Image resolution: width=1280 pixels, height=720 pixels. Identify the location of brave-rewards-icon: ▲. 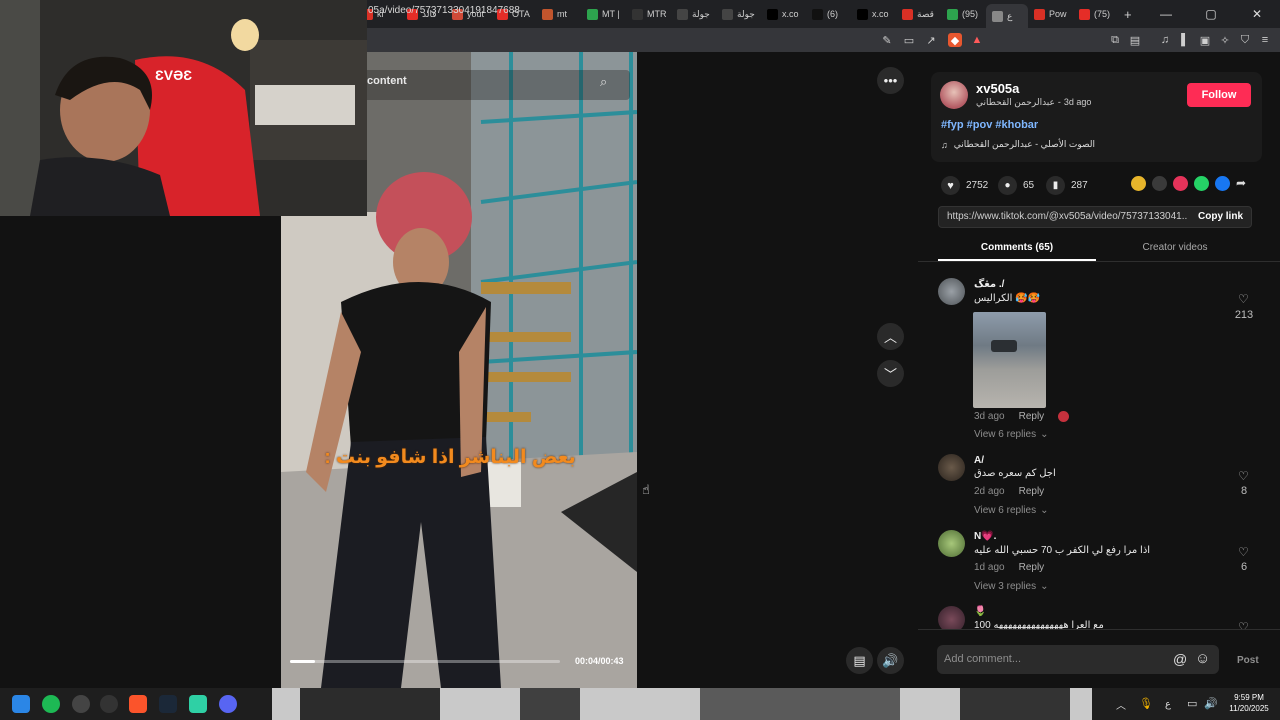
(977, 40).